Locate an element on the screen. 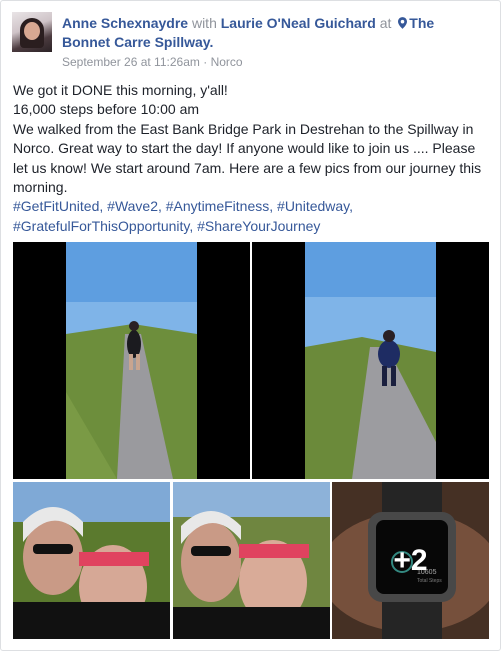  more-photos-overlay: +2 is located at coordinates (410, 560).